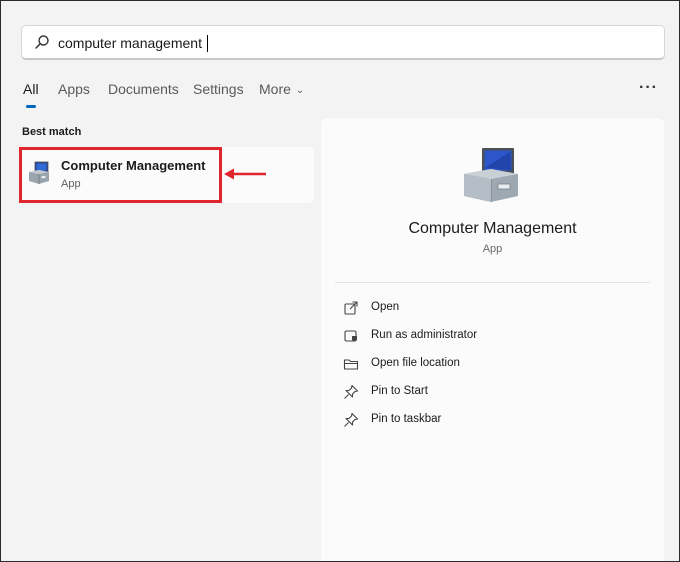 The height and width of the screenshot is (562, 680). I want to click on action-label: Open, so click(385, 307).